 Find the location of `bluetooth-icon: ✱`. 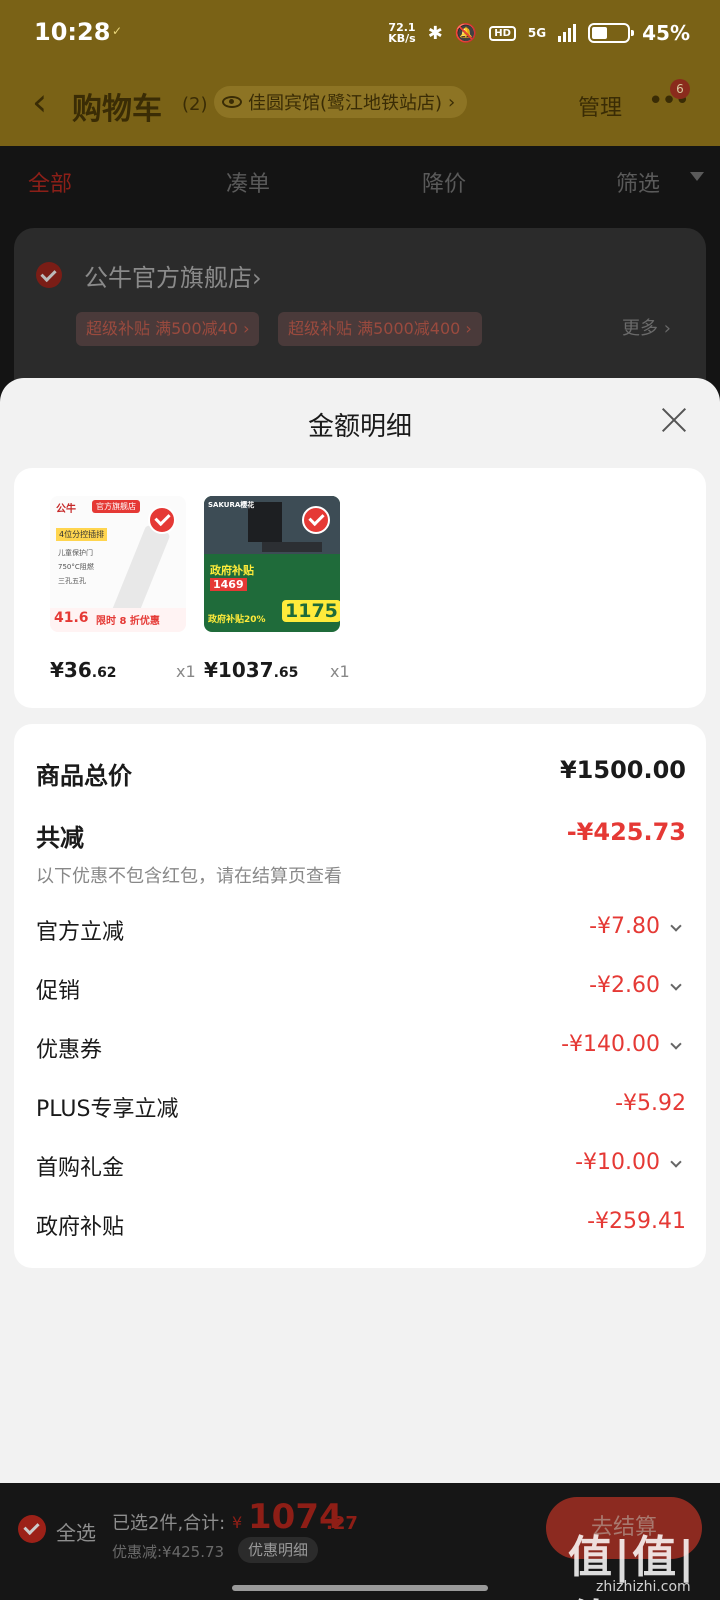

bluetooth-icon: ✱ is located at coordinates (435, 33).